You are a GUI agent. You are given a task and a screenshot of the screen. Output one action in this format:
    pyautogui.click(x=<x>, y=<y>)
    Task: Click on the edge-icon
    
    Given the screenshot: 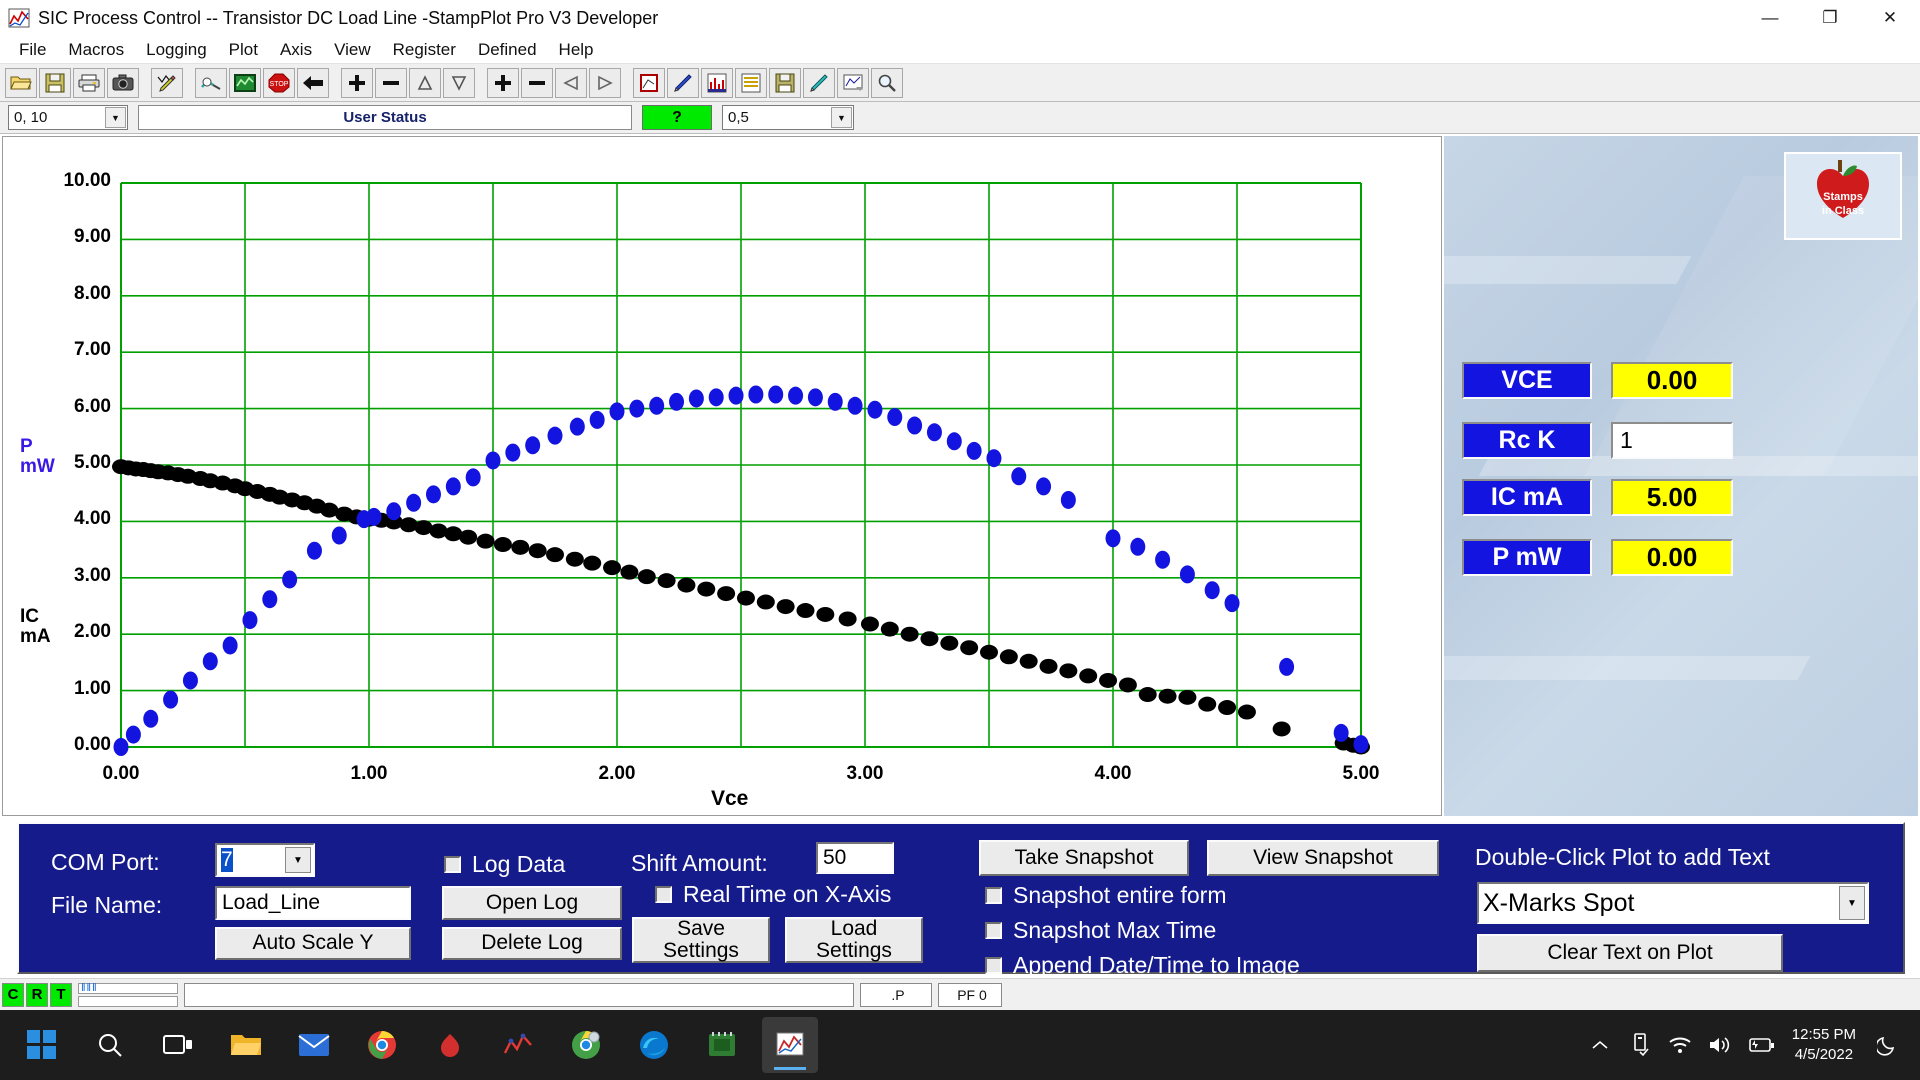 What is the action you would take?
    pyautogui.click(x=654, y=1045)
    